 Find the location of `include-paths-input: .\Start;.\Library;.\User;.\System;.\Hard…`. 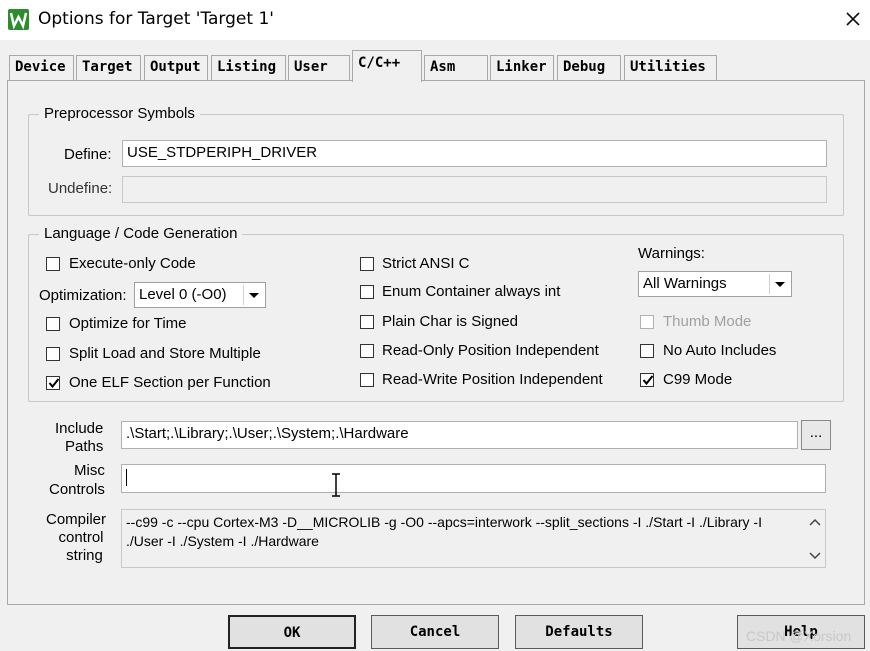

include-paths-input: .\Start;.\Library;.\User;.\System;.\Hard… is located at coordinates (459, 435).